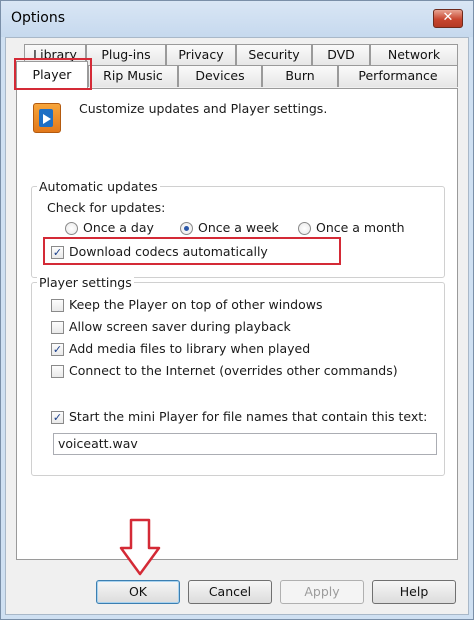  What do you see at coordinates (304, 228) in the screenshot?
I see `radio-once-a-month` at bounding box center [304, 228].